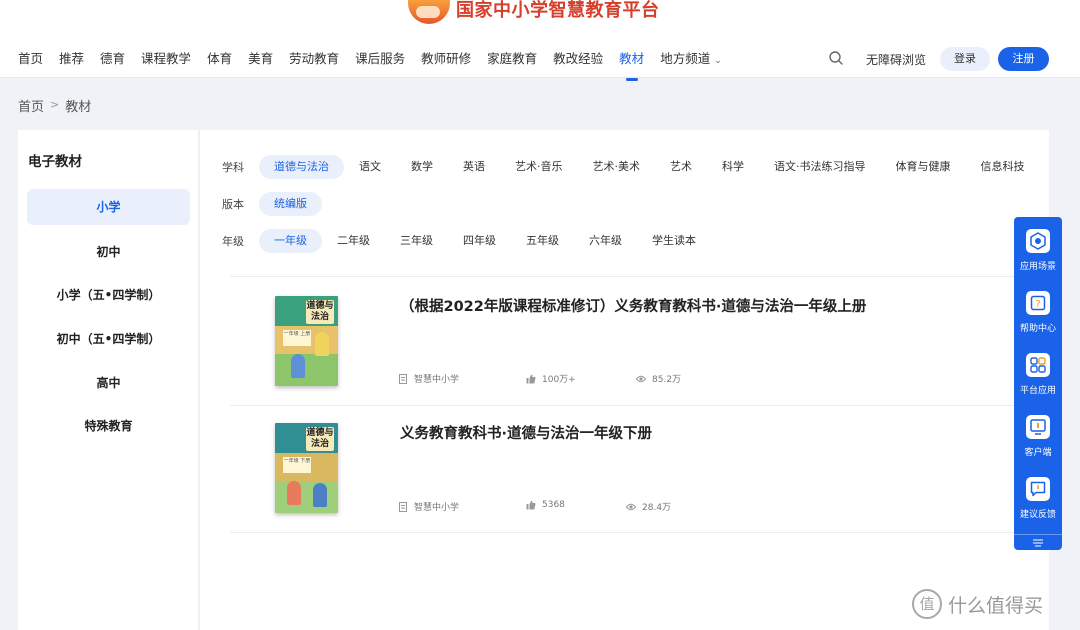 This screenshot has width=1080, height=630. What do you see at coordinates (55, 162) in the screenshot?
I see `sidebar-title: 电子教材` at bounding box center [55, 162].